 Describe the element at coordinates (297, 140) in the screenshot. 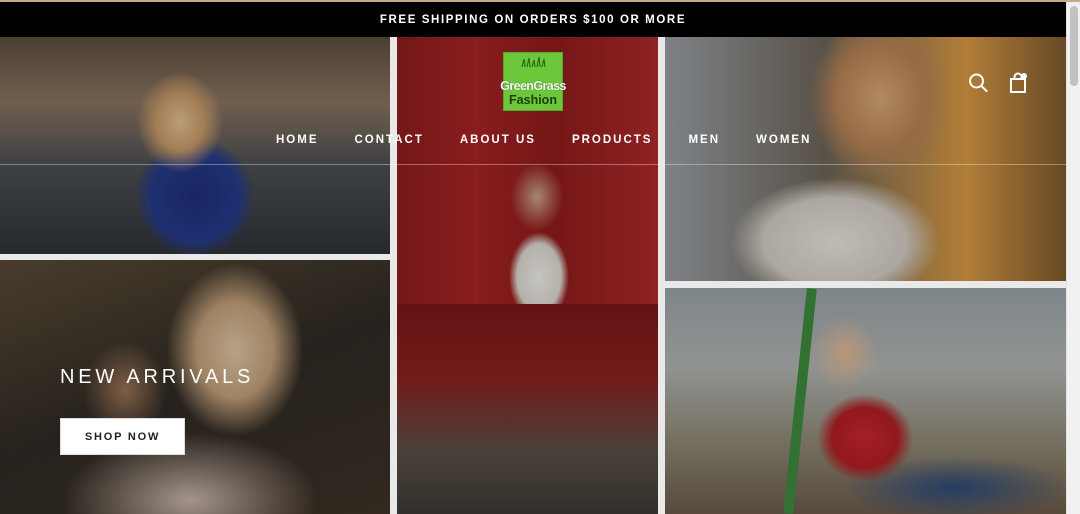

I see `nav-item-home: HOME` at that location.